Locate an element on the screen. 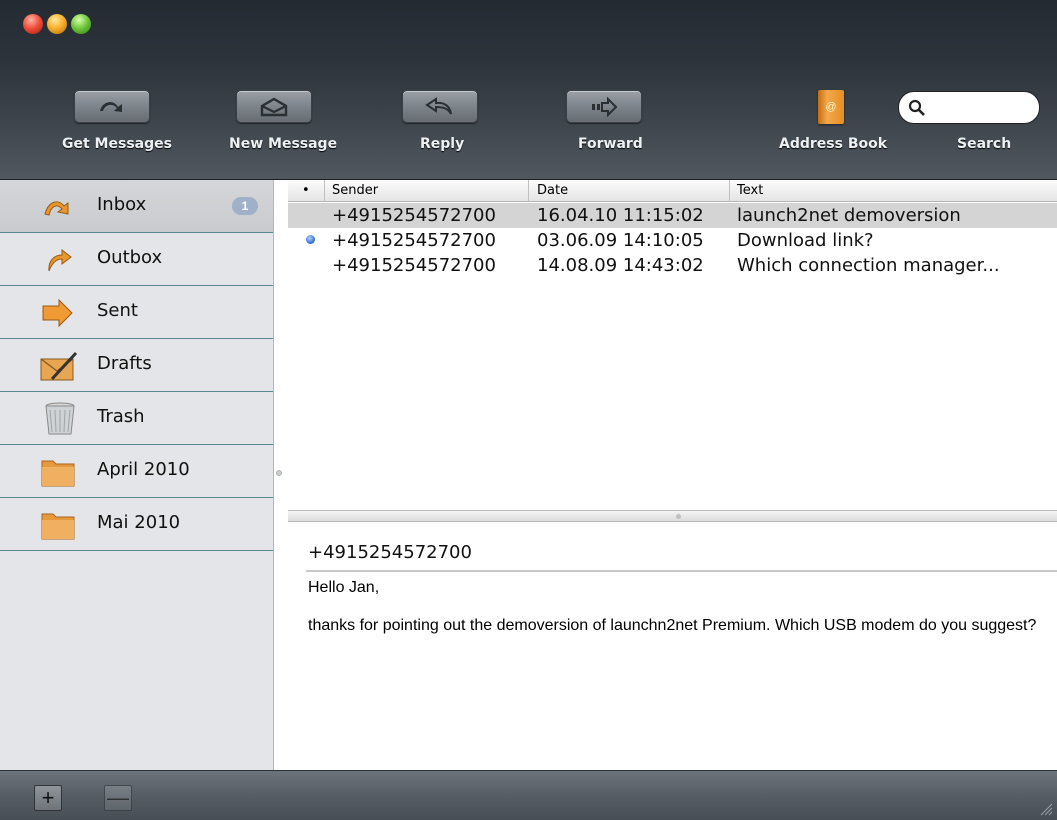  sidebar-item-mai-2010: Mai 2010 is located at coordinates (136, 524).